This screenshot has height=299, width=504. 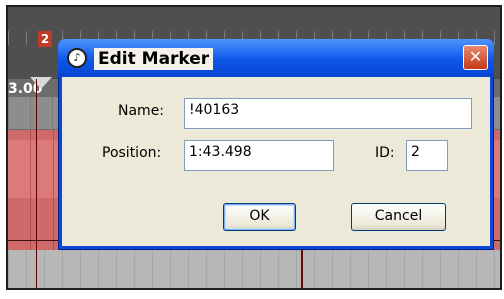 What do you see at coordinates (328, 113) in the screenshot?
I see `name-field: !40163` at bounding box center [328, 113].